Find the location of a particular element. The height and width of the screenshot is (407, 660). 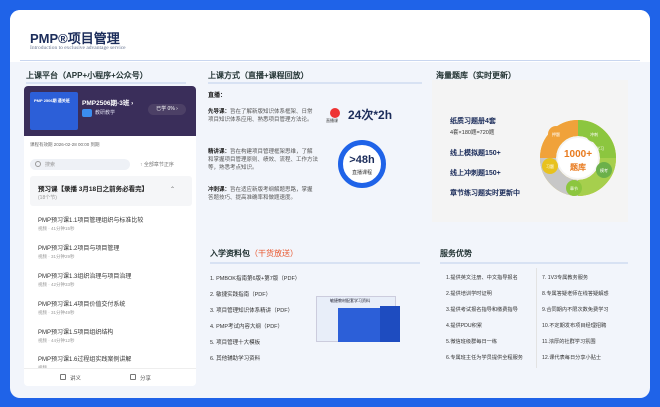

donut-sub-label: 题库 is located at coordinates (578, 167).